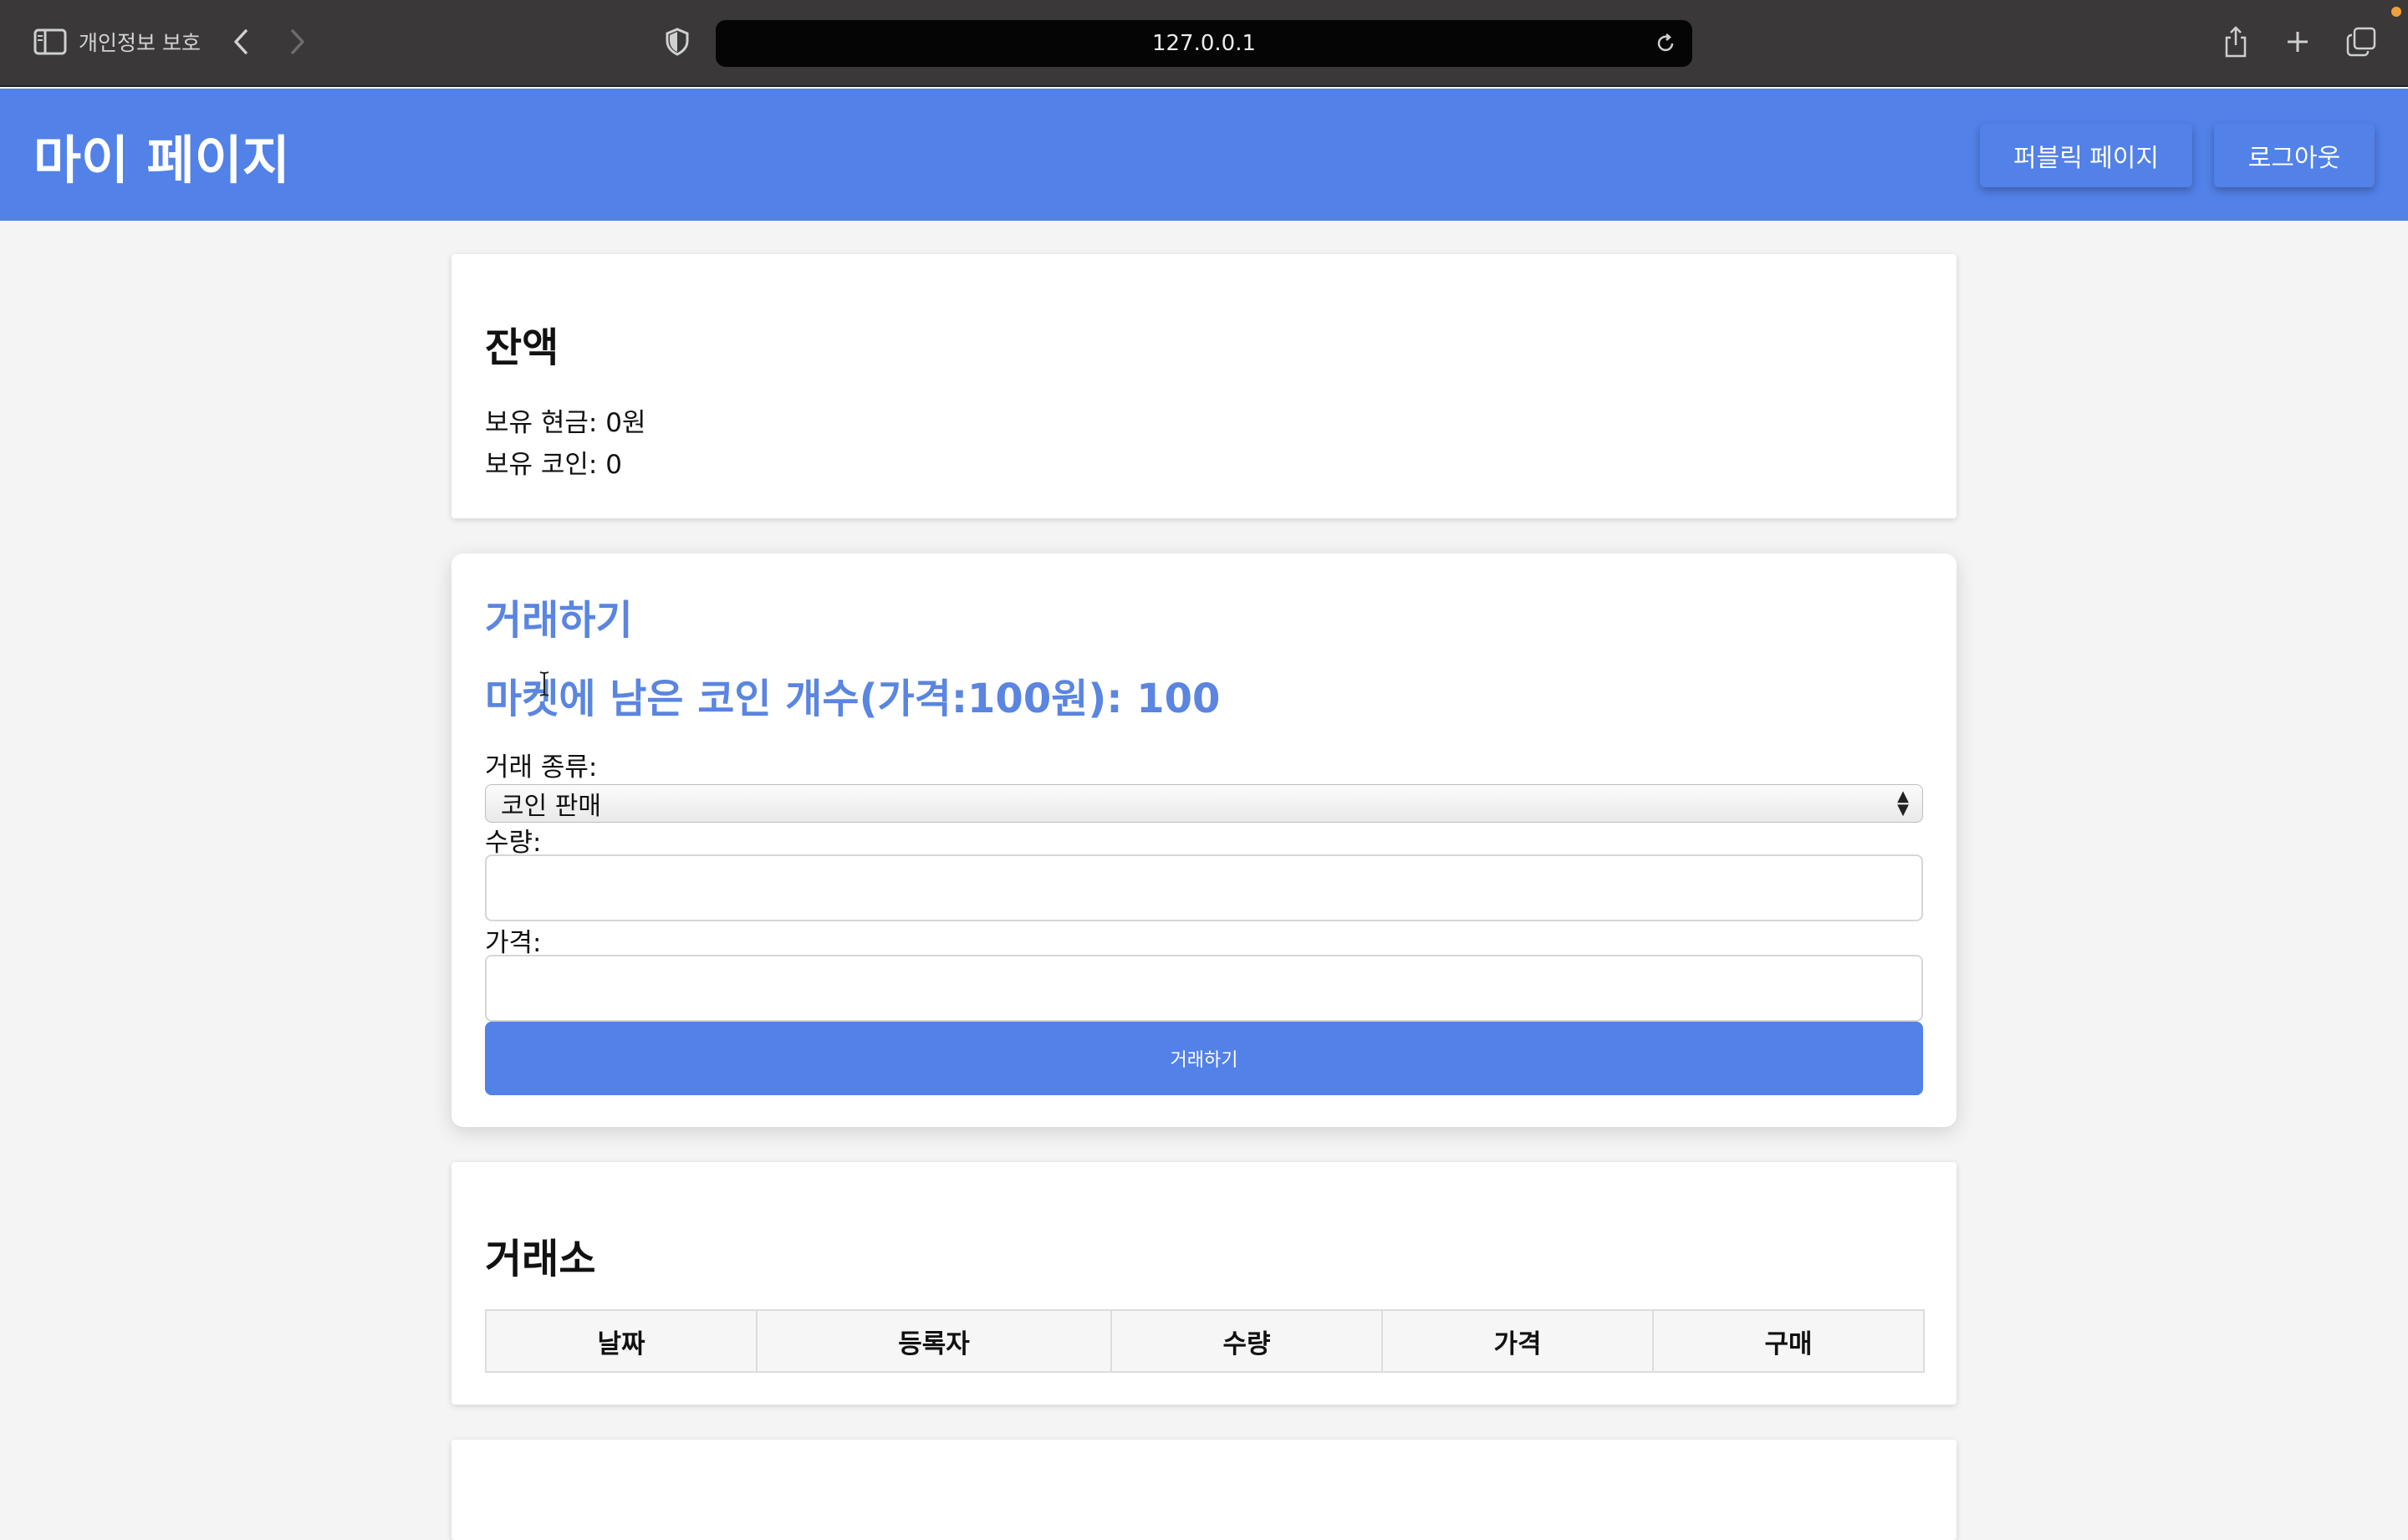 The width and height of the screenshot is (2408, 1540). What do you see at coordinates (1204, 888) in the screenshot?
I see `quantity-input` at bounding box center [1204, 888].